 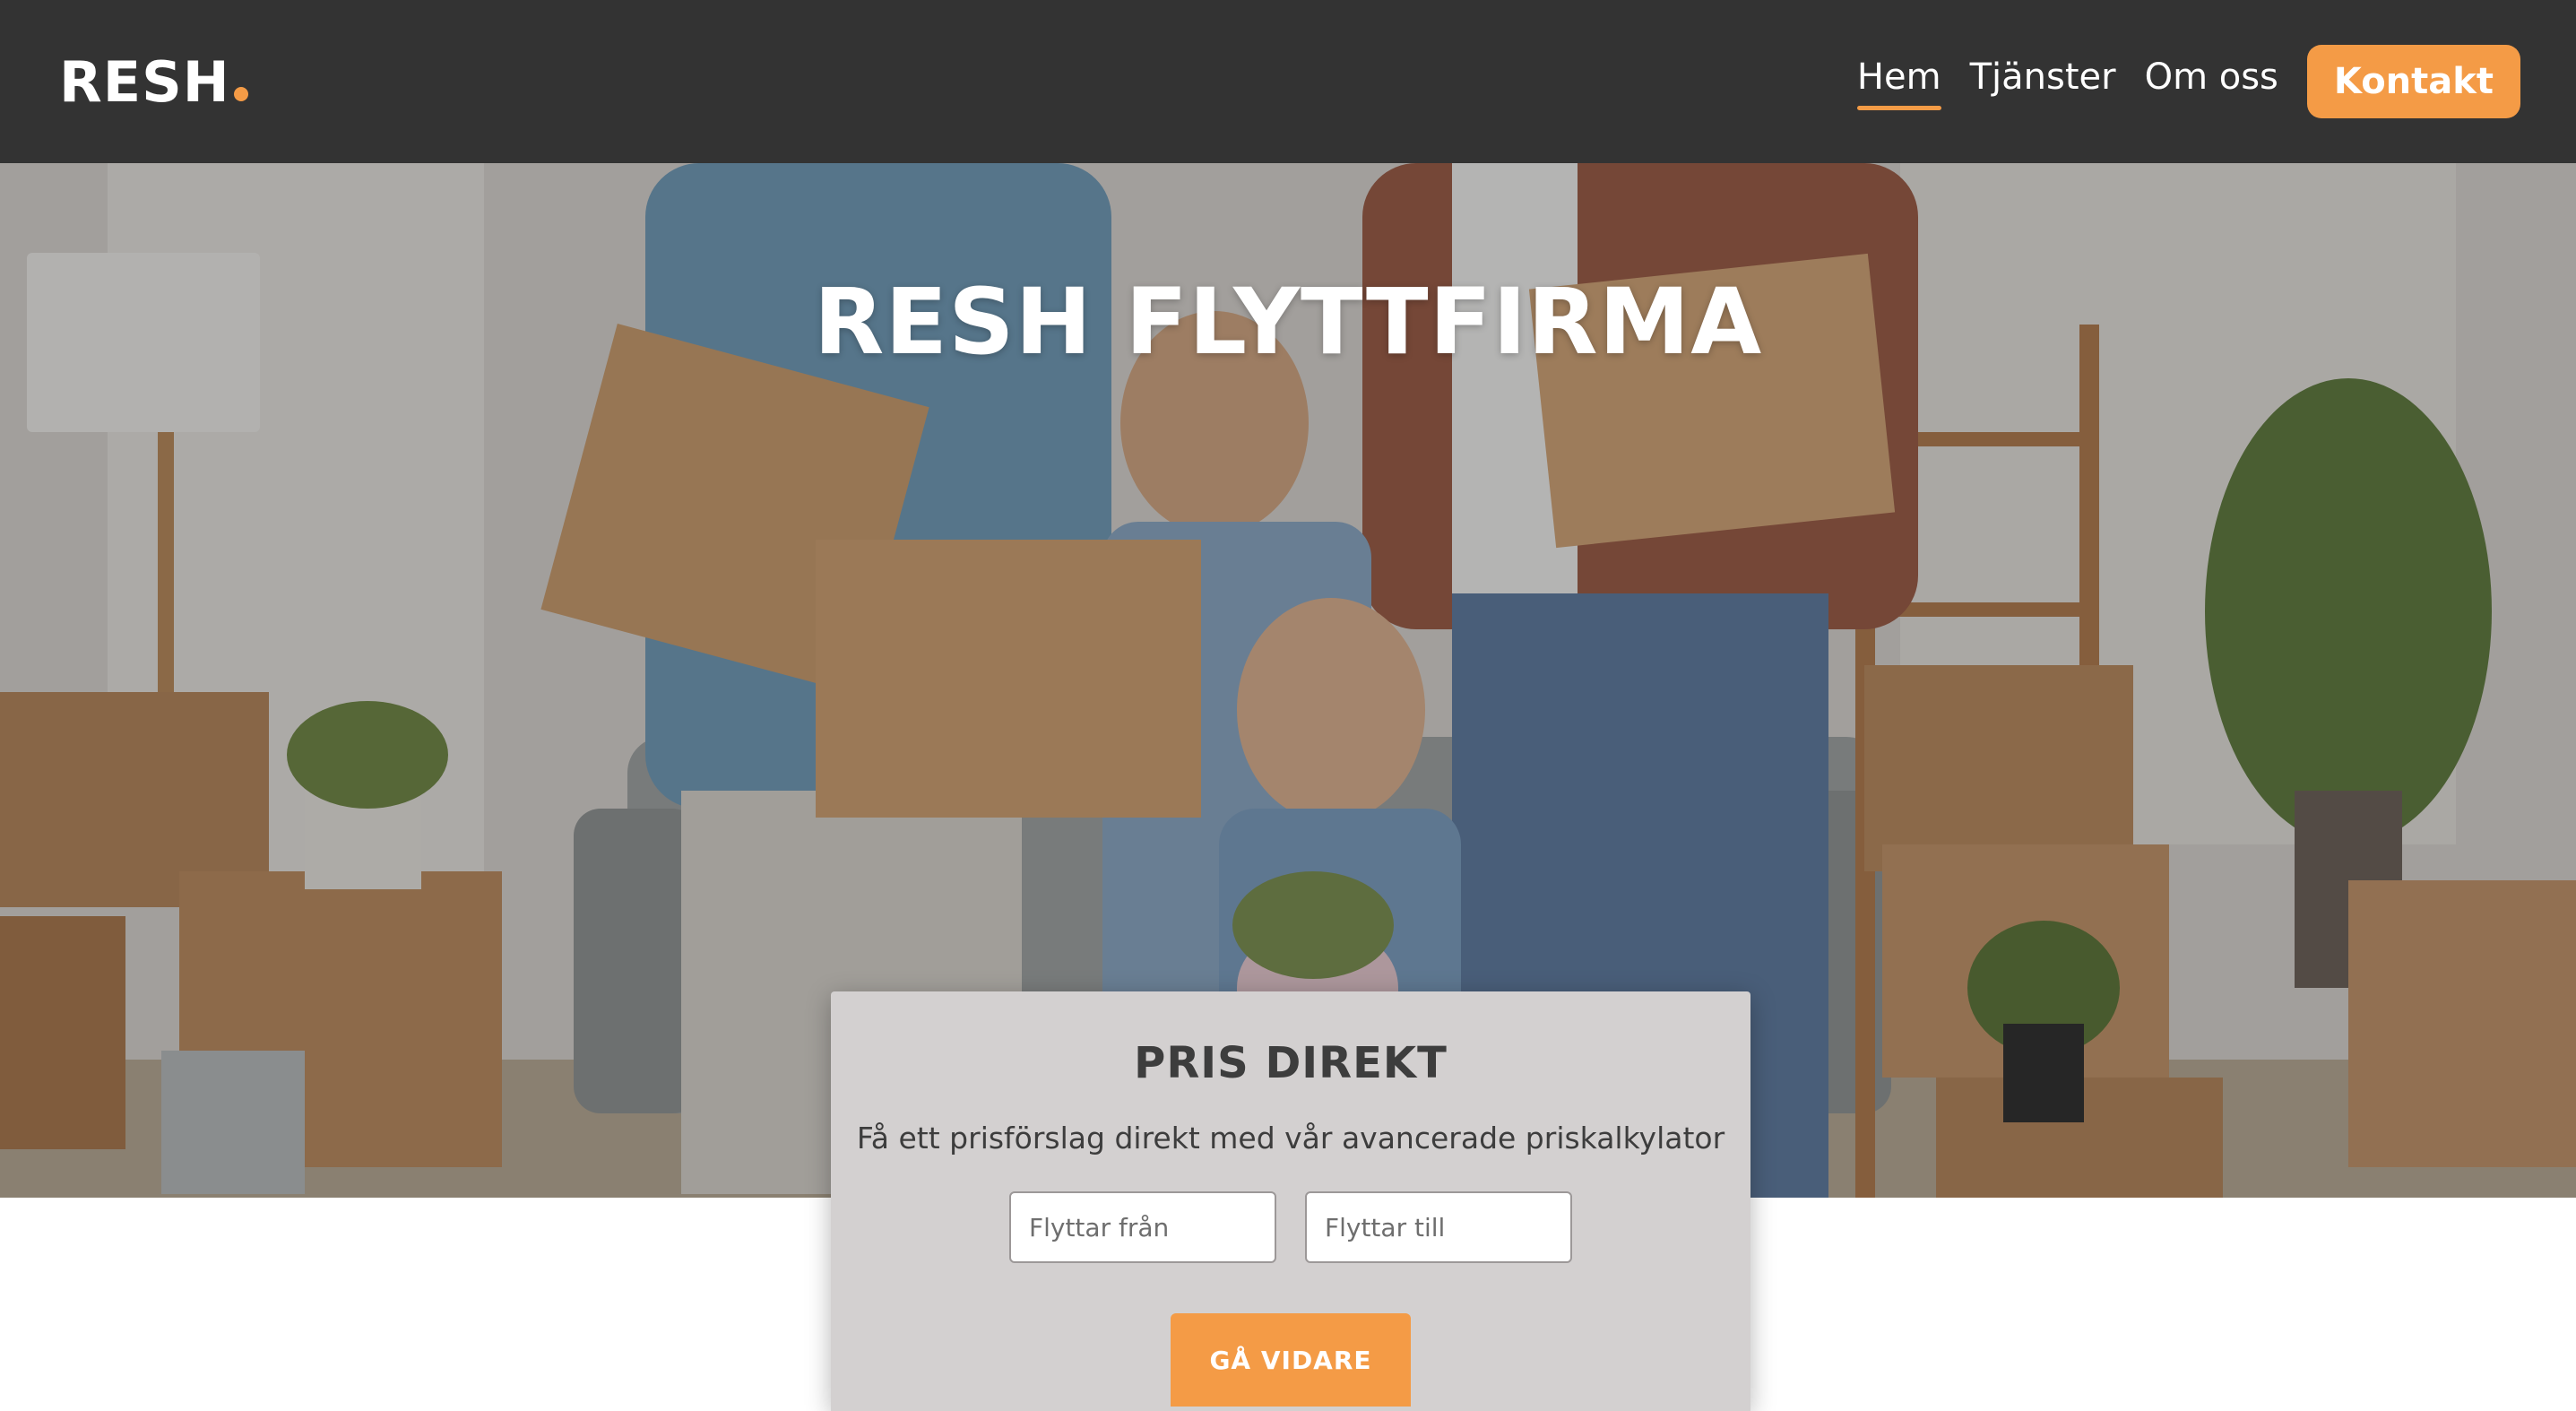 I want to click on logo: RESH, so click(x=153, y=82).